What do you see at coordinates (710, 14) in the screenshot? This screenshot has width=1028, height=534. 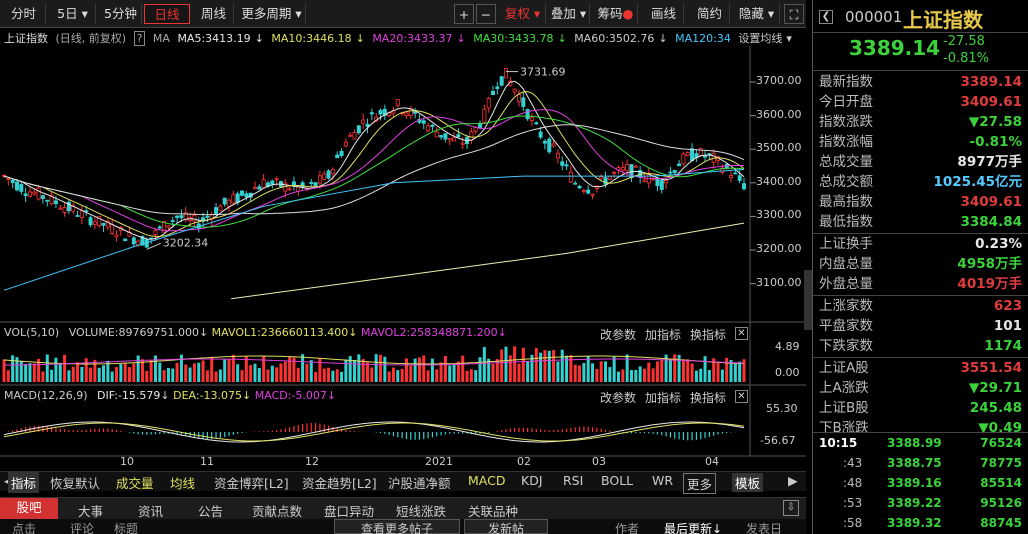 I see `simple-button: 简约` at bounding box center [710, 14].